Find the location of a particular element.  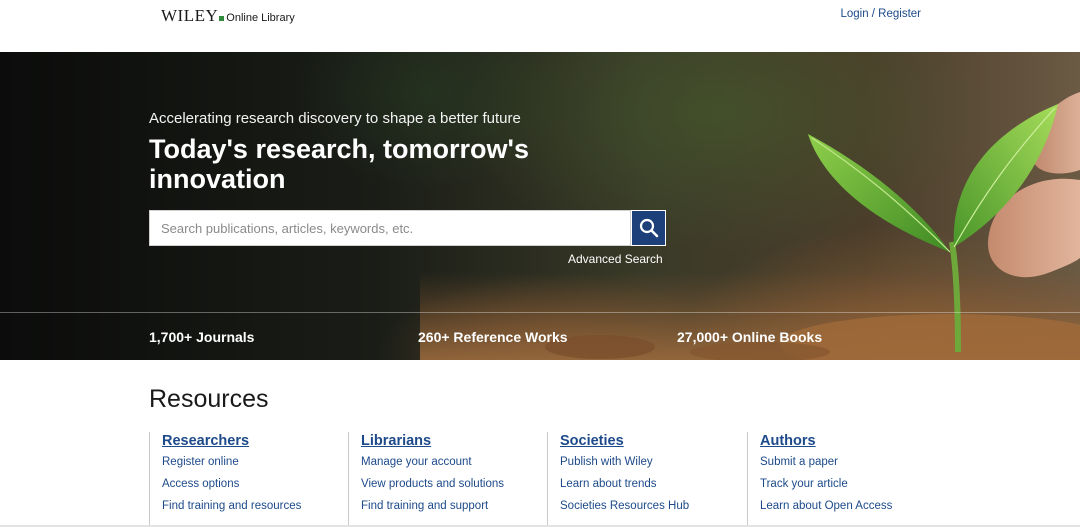

resource-link: Submit a paper is located at coordinates (848, 466).